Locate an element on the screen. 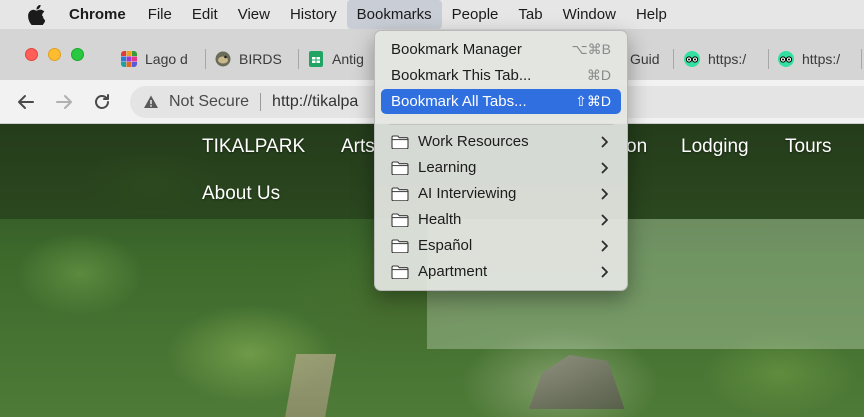 Image resolution: width=864 pixels, height=417 pixels. tab-title: BIRDS is located at coordinates (260, 59).